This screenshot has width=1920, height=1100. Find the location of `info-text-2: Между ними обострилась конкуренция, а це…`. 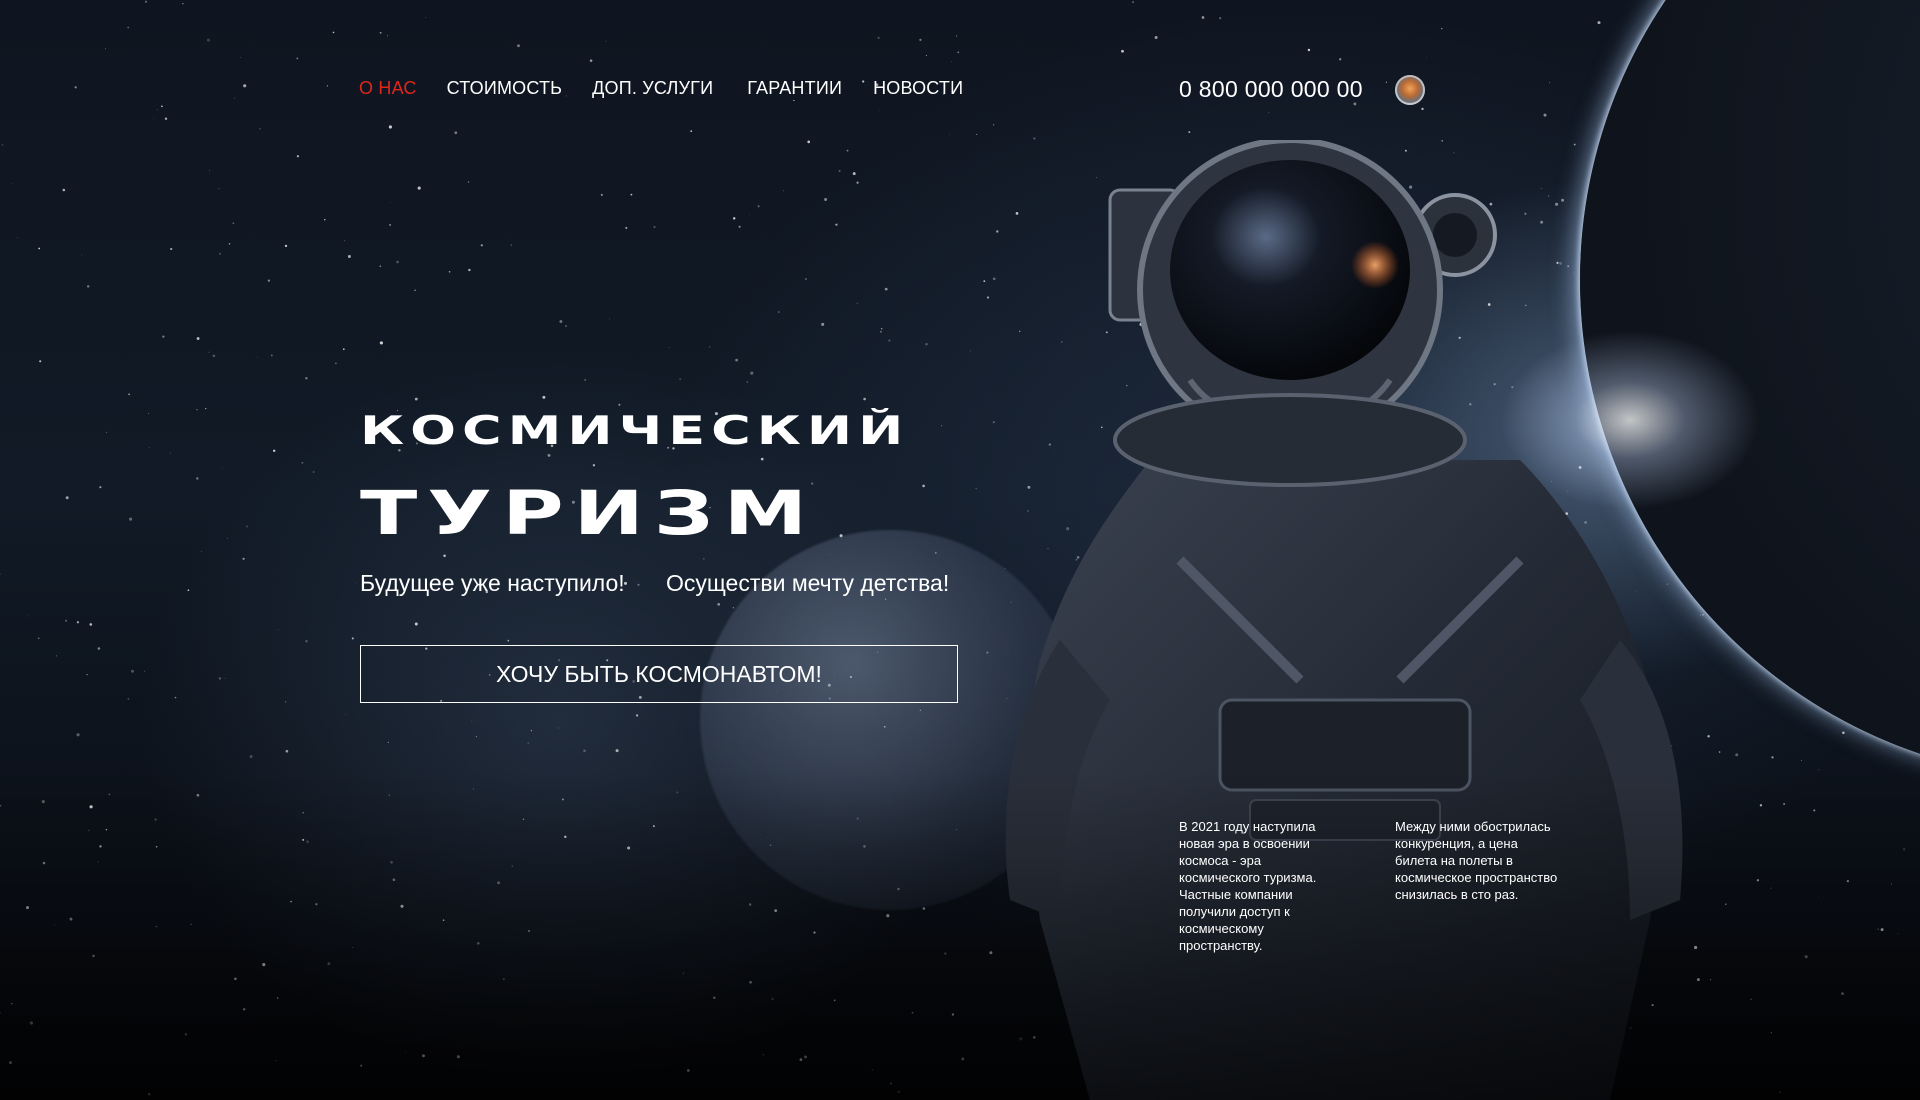

info-text-2: Между ними обострилась конкуренция, а це… is located at coordinates (1476, 860).